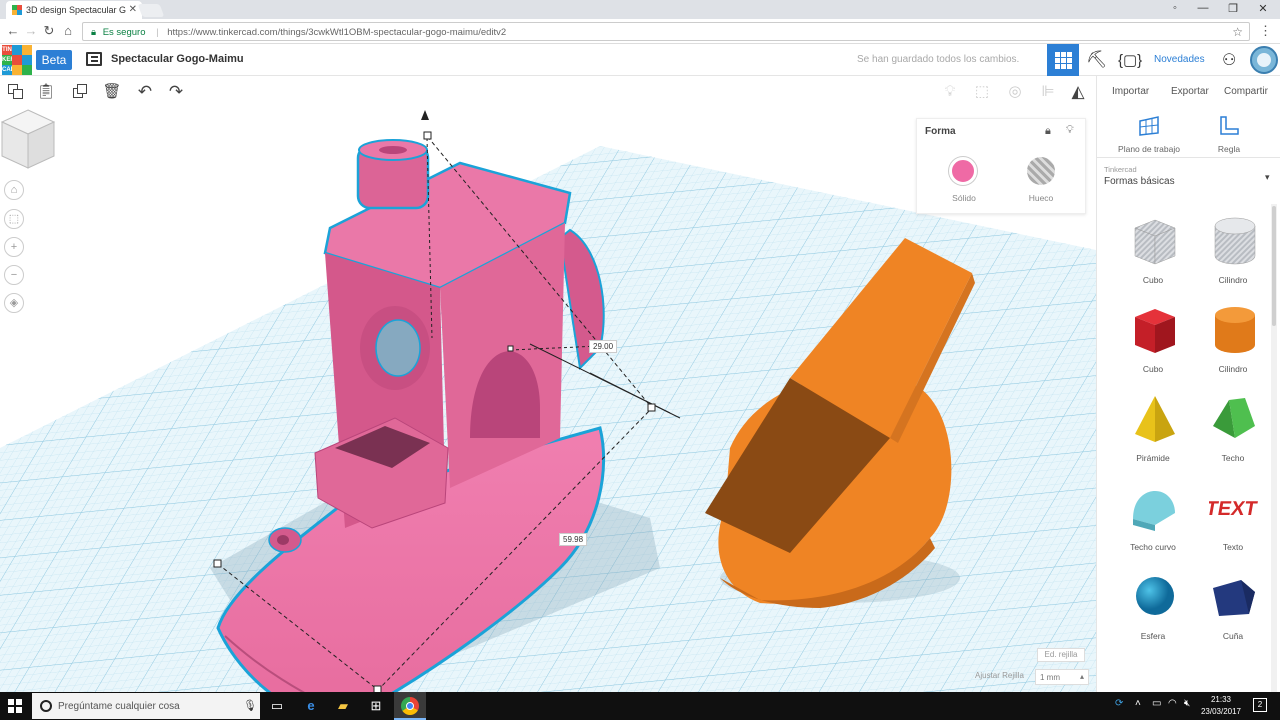  I want to click on volume-muted-icon: 🔇︎, so click(1187, 703).